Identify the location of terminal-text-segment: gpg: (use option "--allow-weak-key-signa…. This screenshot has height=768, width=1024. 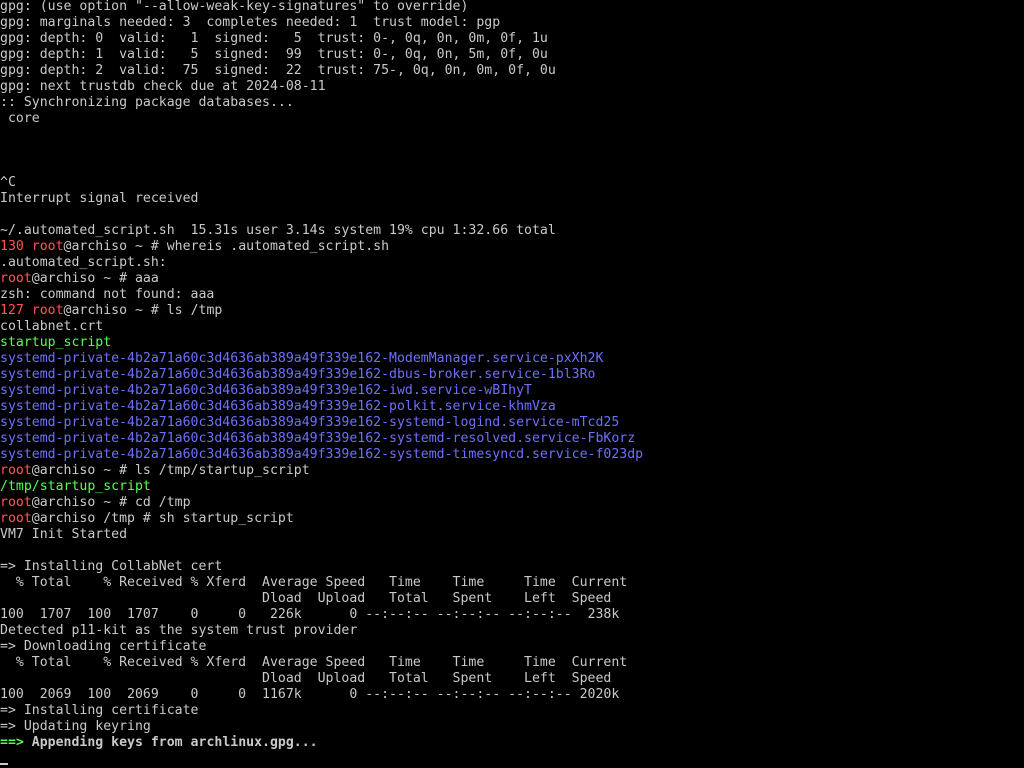
(234, 7).